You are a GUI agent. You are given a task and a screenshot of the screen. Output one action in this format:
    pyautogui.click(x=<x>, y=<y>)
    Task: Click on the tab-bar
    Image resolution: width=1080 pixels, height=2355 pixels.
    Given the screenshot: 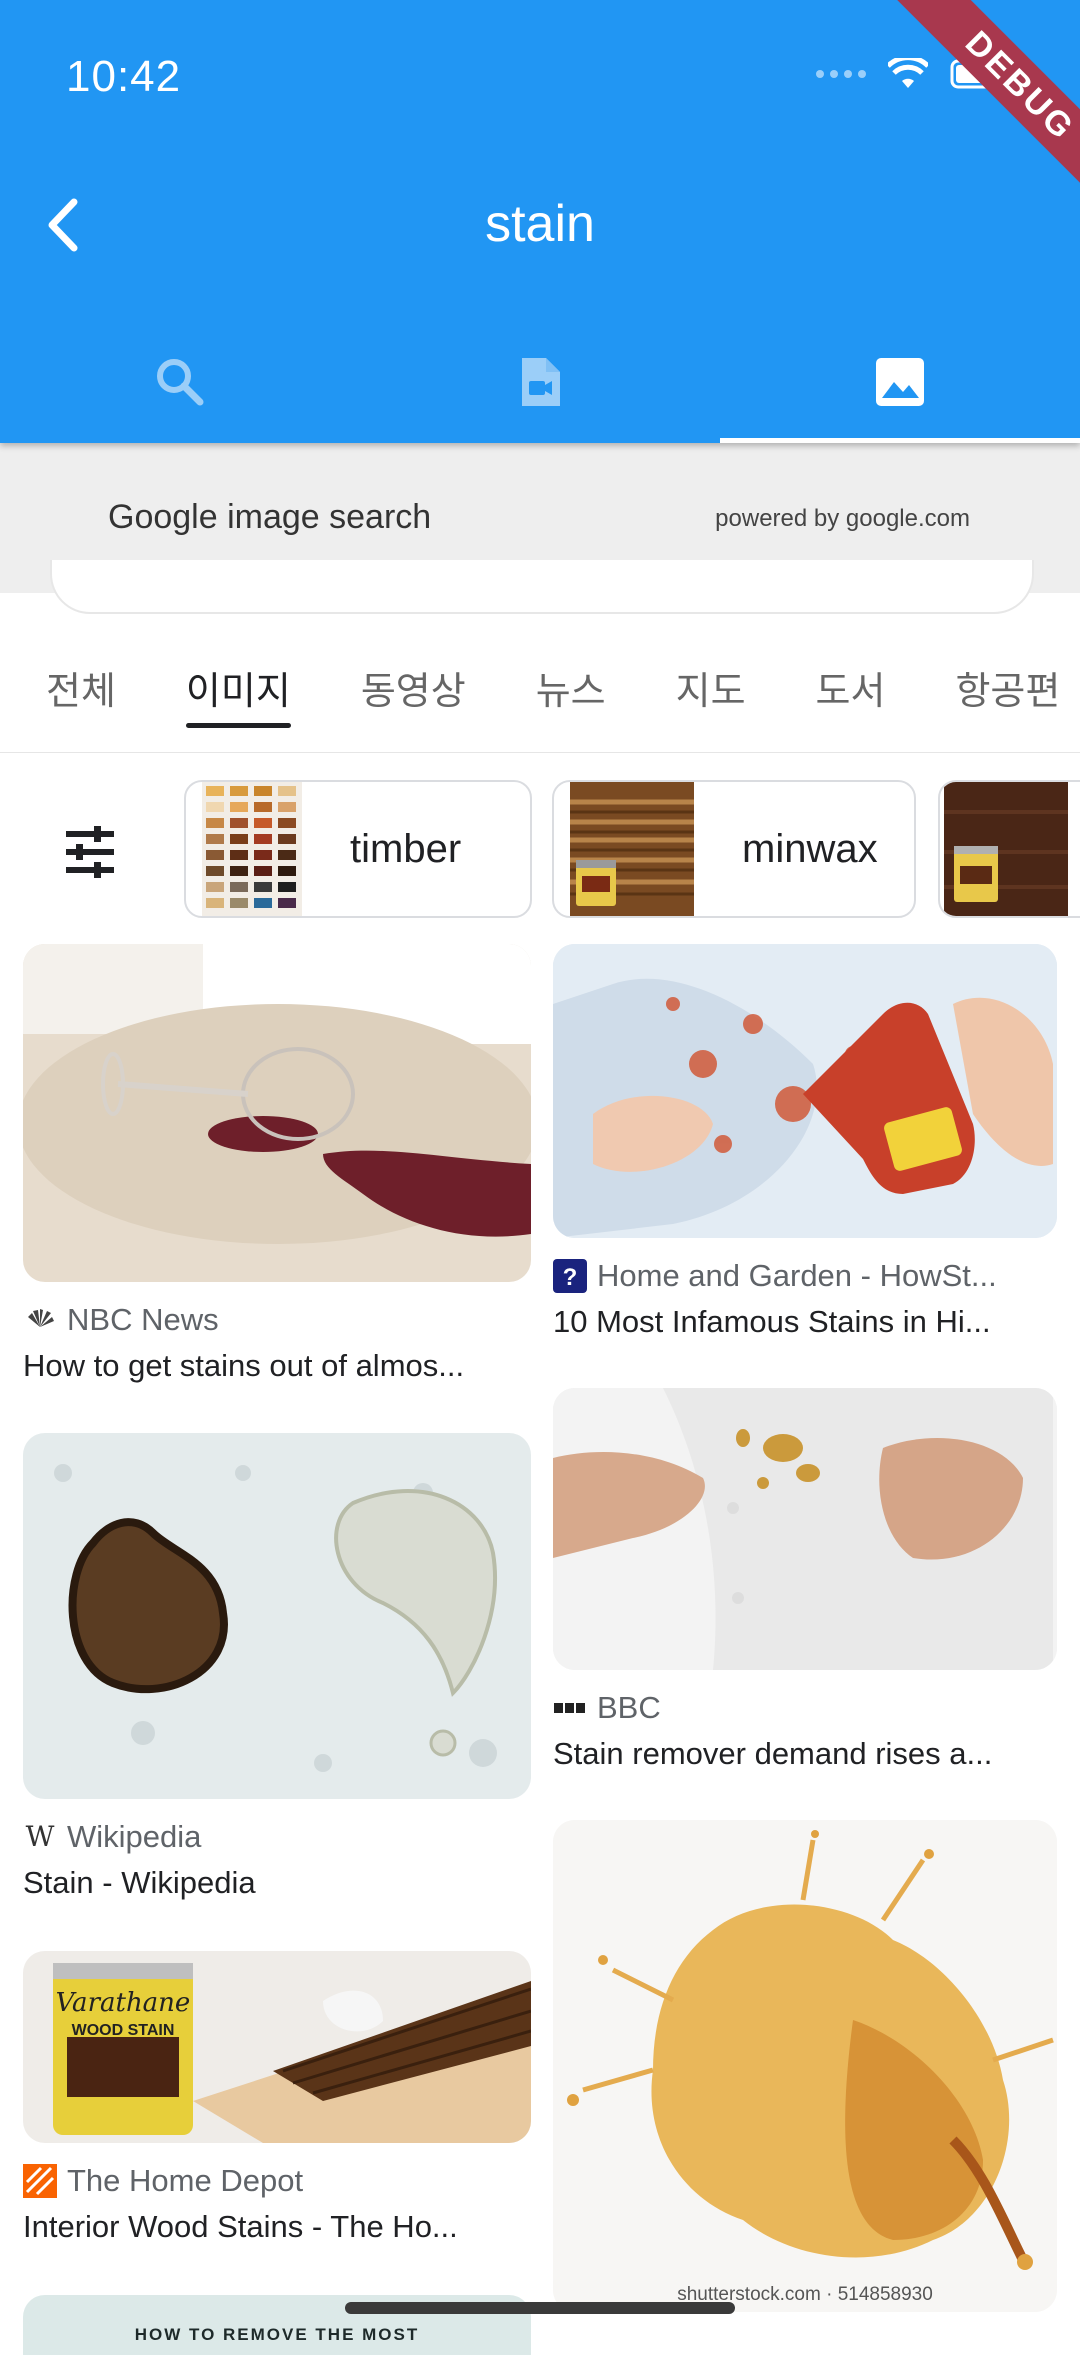 What is the action you would take?
    pyautogui.click(x=540, y=381)
    